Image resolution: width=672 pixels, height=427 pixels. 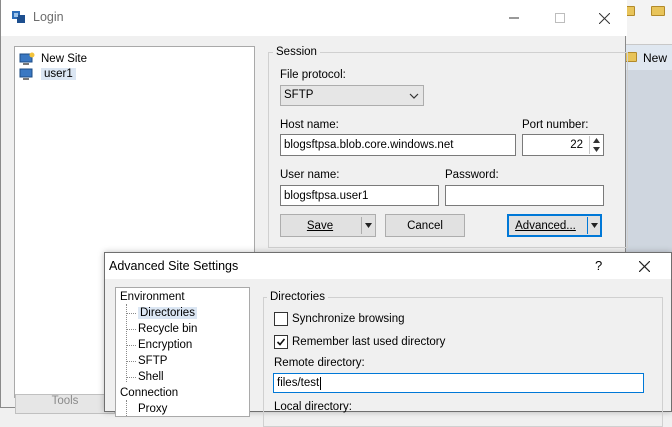 I want to click on new-button-label: New, so click(x=655, y=58).